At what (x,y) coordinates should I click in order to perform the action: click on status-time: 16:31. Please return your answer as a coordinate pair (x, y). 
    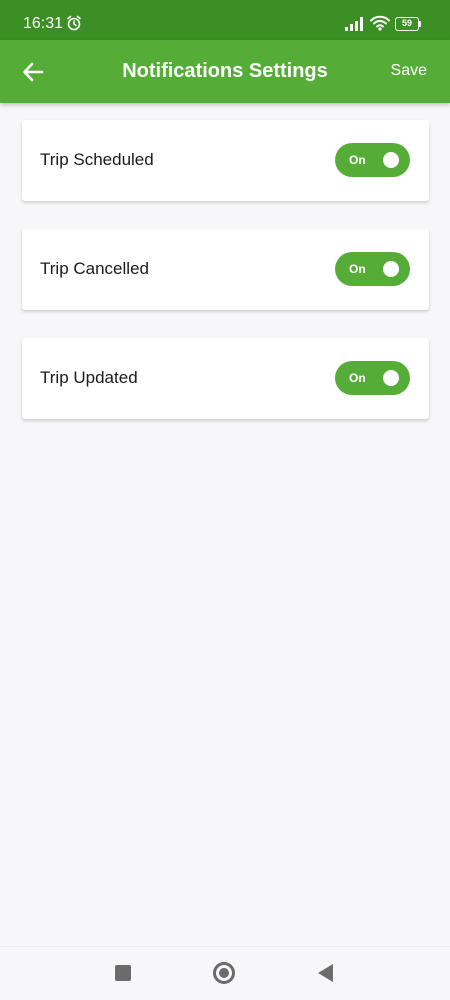
    Looking at the image, I should click on (43, 23).